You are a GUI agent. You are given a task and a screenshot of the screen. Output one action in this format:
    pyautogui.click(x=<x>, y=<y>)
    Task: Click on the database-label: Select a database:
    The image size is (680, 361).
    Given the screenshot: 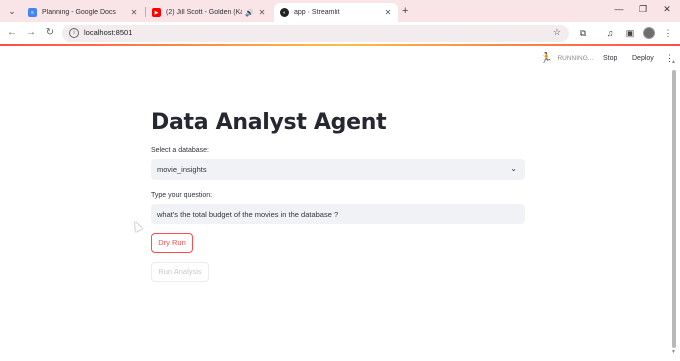 What is the action you would take?
    pyautogui.click(x=180, y=150)
    